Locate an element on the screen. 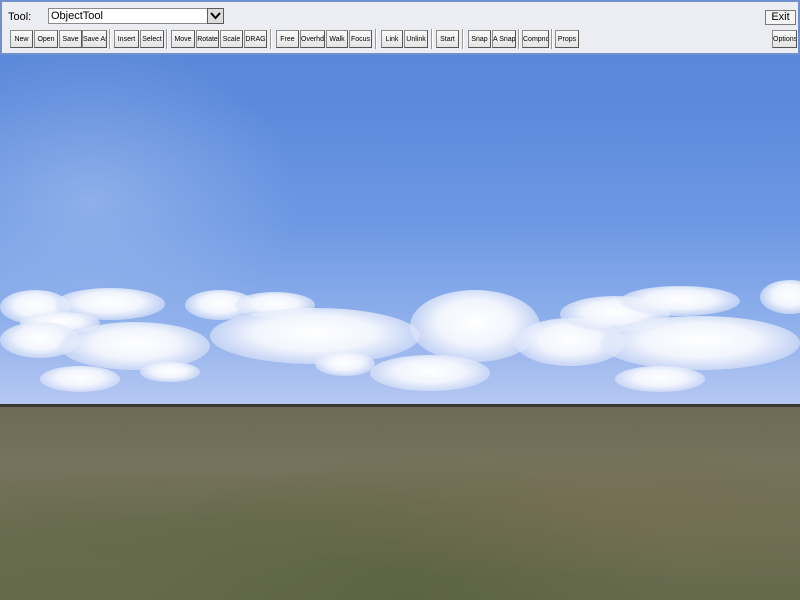 This screenshot has width=800, height=600. exit-button: Exit is located at coordinates (780, 17).